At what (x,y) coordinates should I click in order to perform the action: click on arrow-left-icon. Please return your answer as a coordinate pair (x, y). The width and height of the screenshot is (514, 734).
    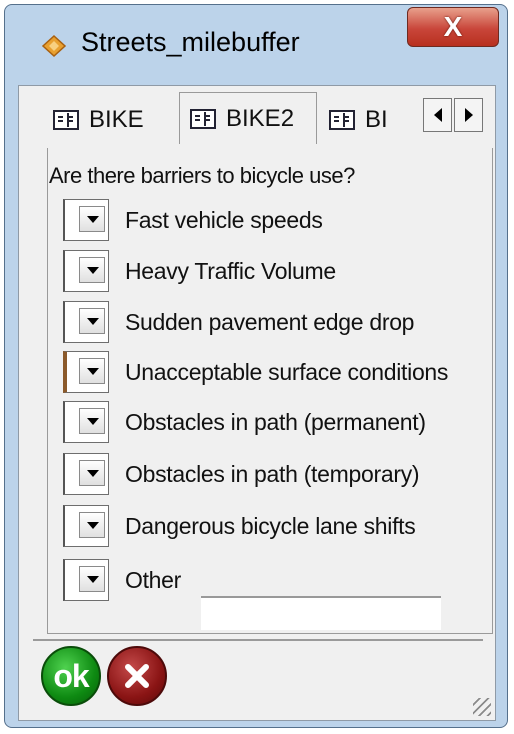
    Looking at the image, I should click on (437, 115).